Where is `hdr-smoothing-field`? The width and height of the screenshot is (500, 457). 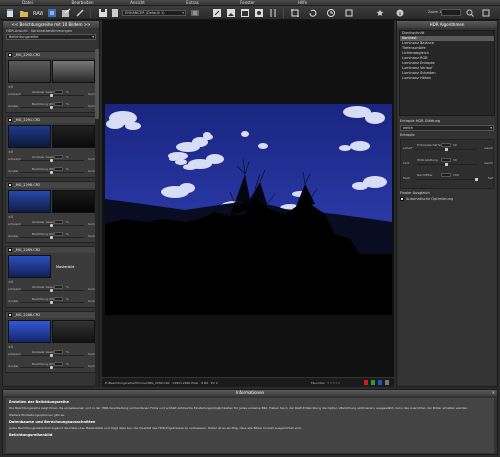 hdr-smoothing-field is located at coordinates (446, 160).